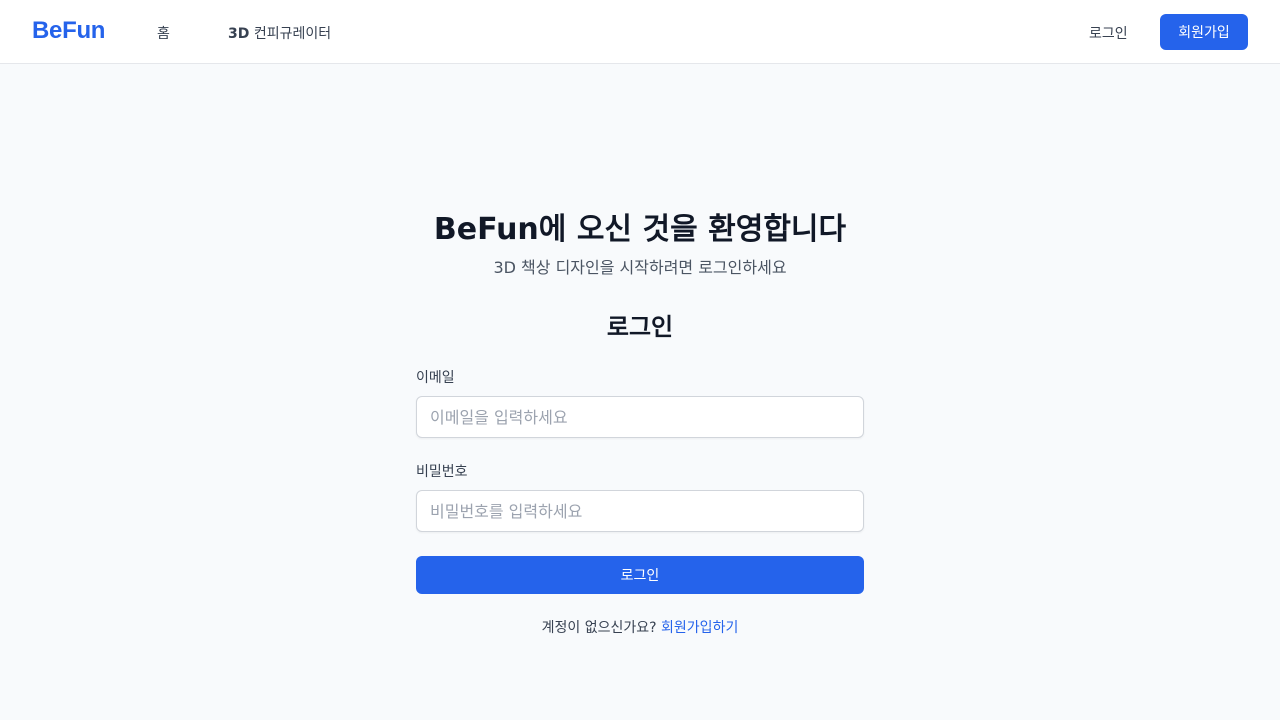 This screenshot has height=720, width=1280. What do you see at coordinates (640, 32) in the screenshot?
I see `top-nav-bar: BeFun 홈 3D 컨피규레이터 로그인 회원가입` at bounding box center [640, 32].